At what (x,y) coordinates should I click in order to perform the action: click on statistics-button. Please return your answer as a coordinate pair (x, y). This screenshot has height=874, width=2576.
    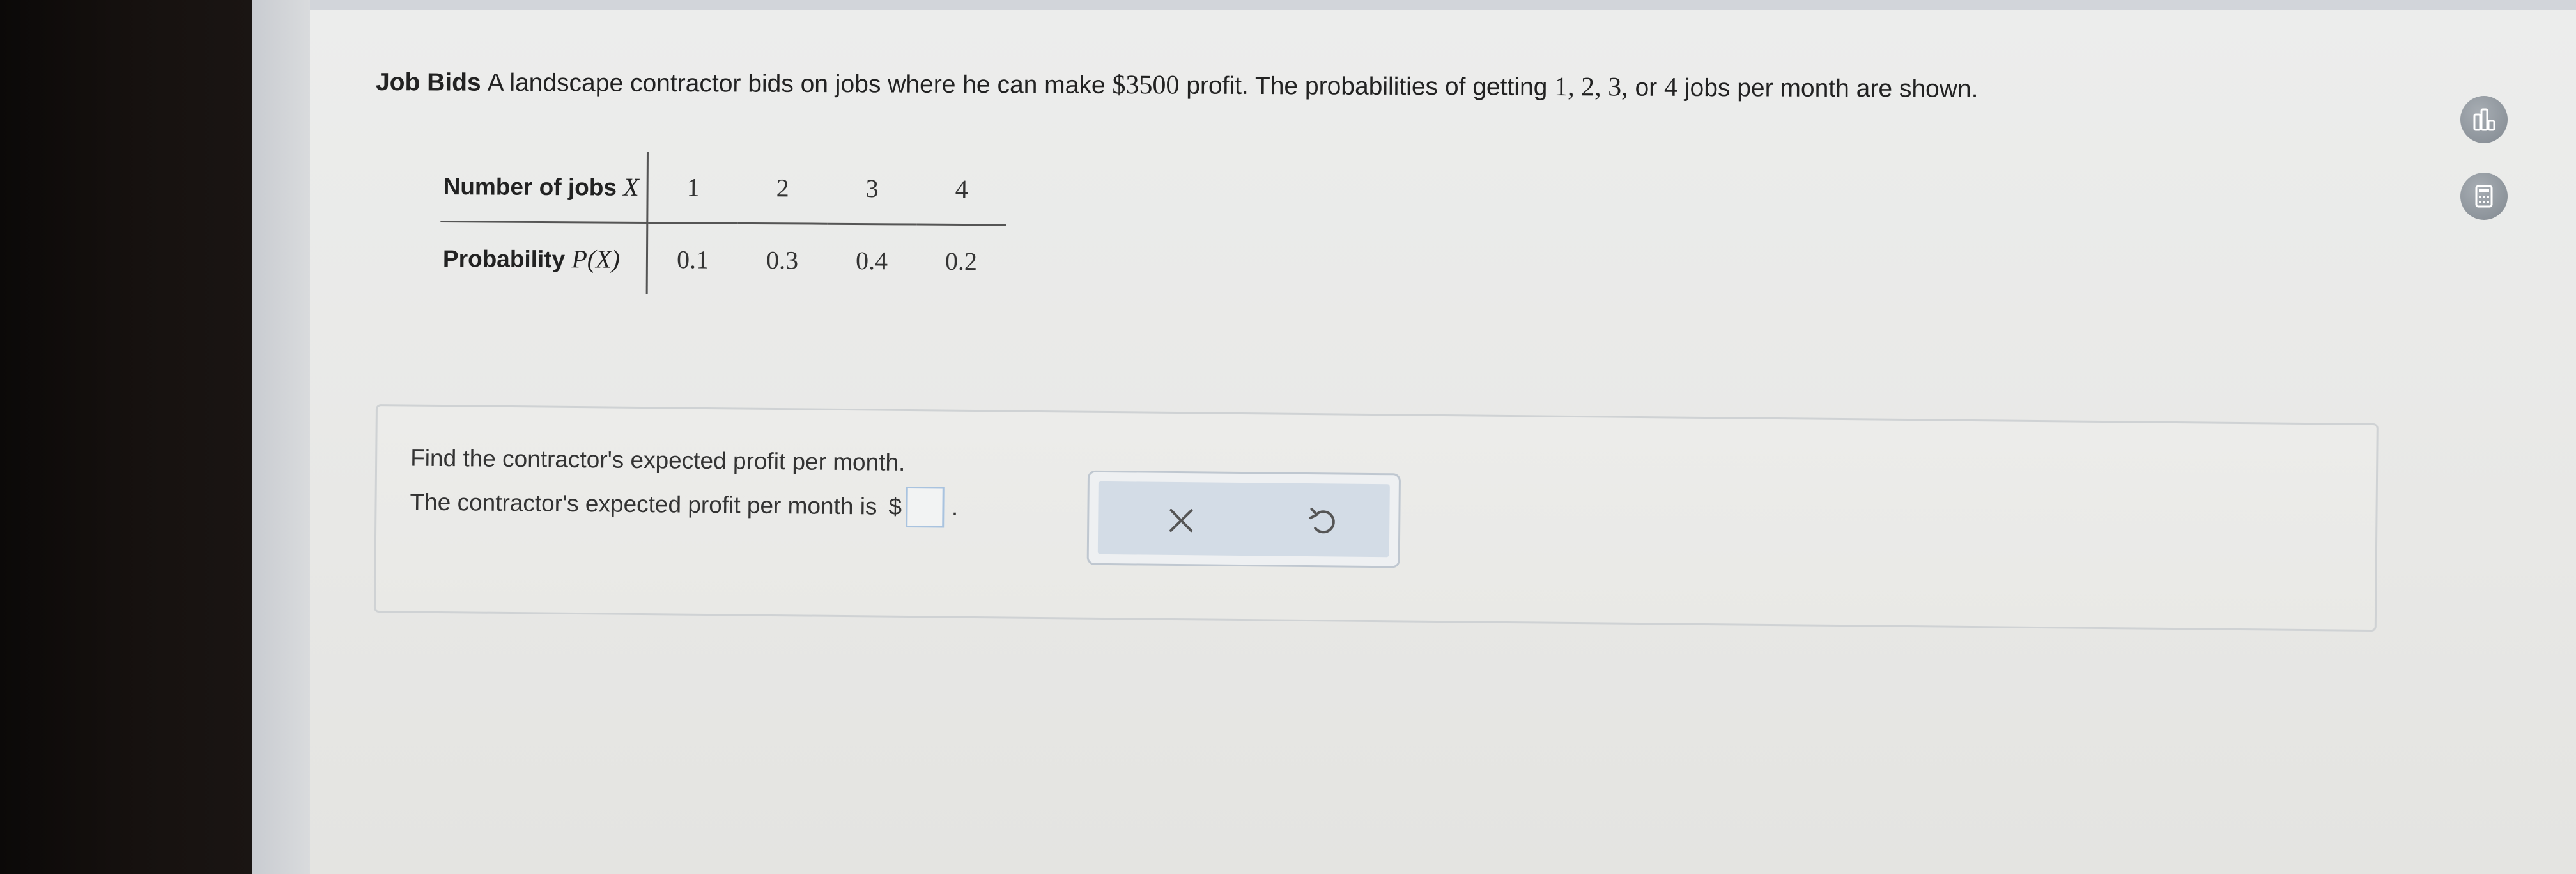
    Looking at the image, I should click on (2484, 119).